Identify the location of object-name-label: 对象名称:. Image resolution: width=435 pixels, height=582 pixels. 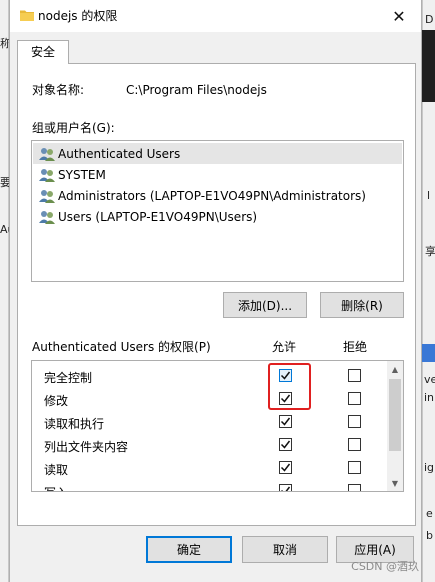
(58, 90).